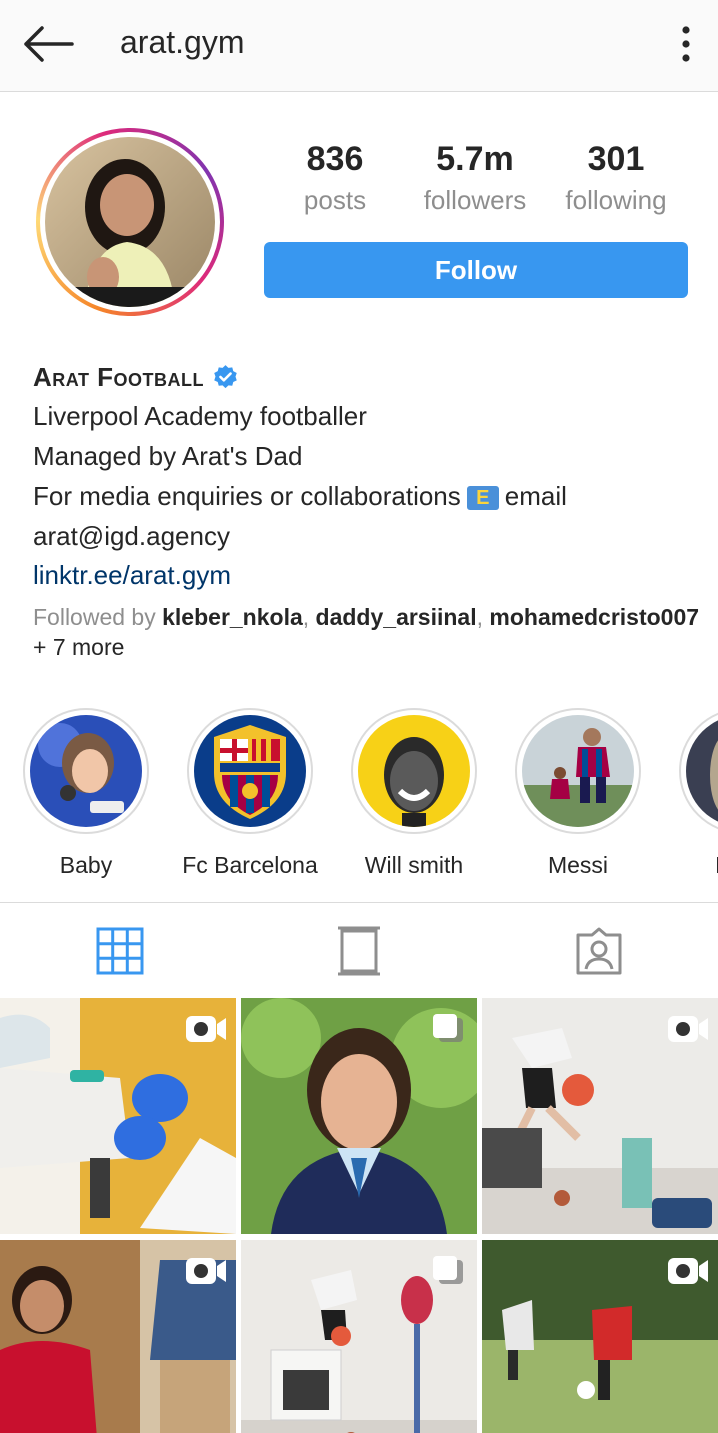 The image size is (718, 1433). What do you see at coordinates (78, 647) in the screenshot?
I see `followed-by-more: + 7 more` at bounding box center [78, 647].